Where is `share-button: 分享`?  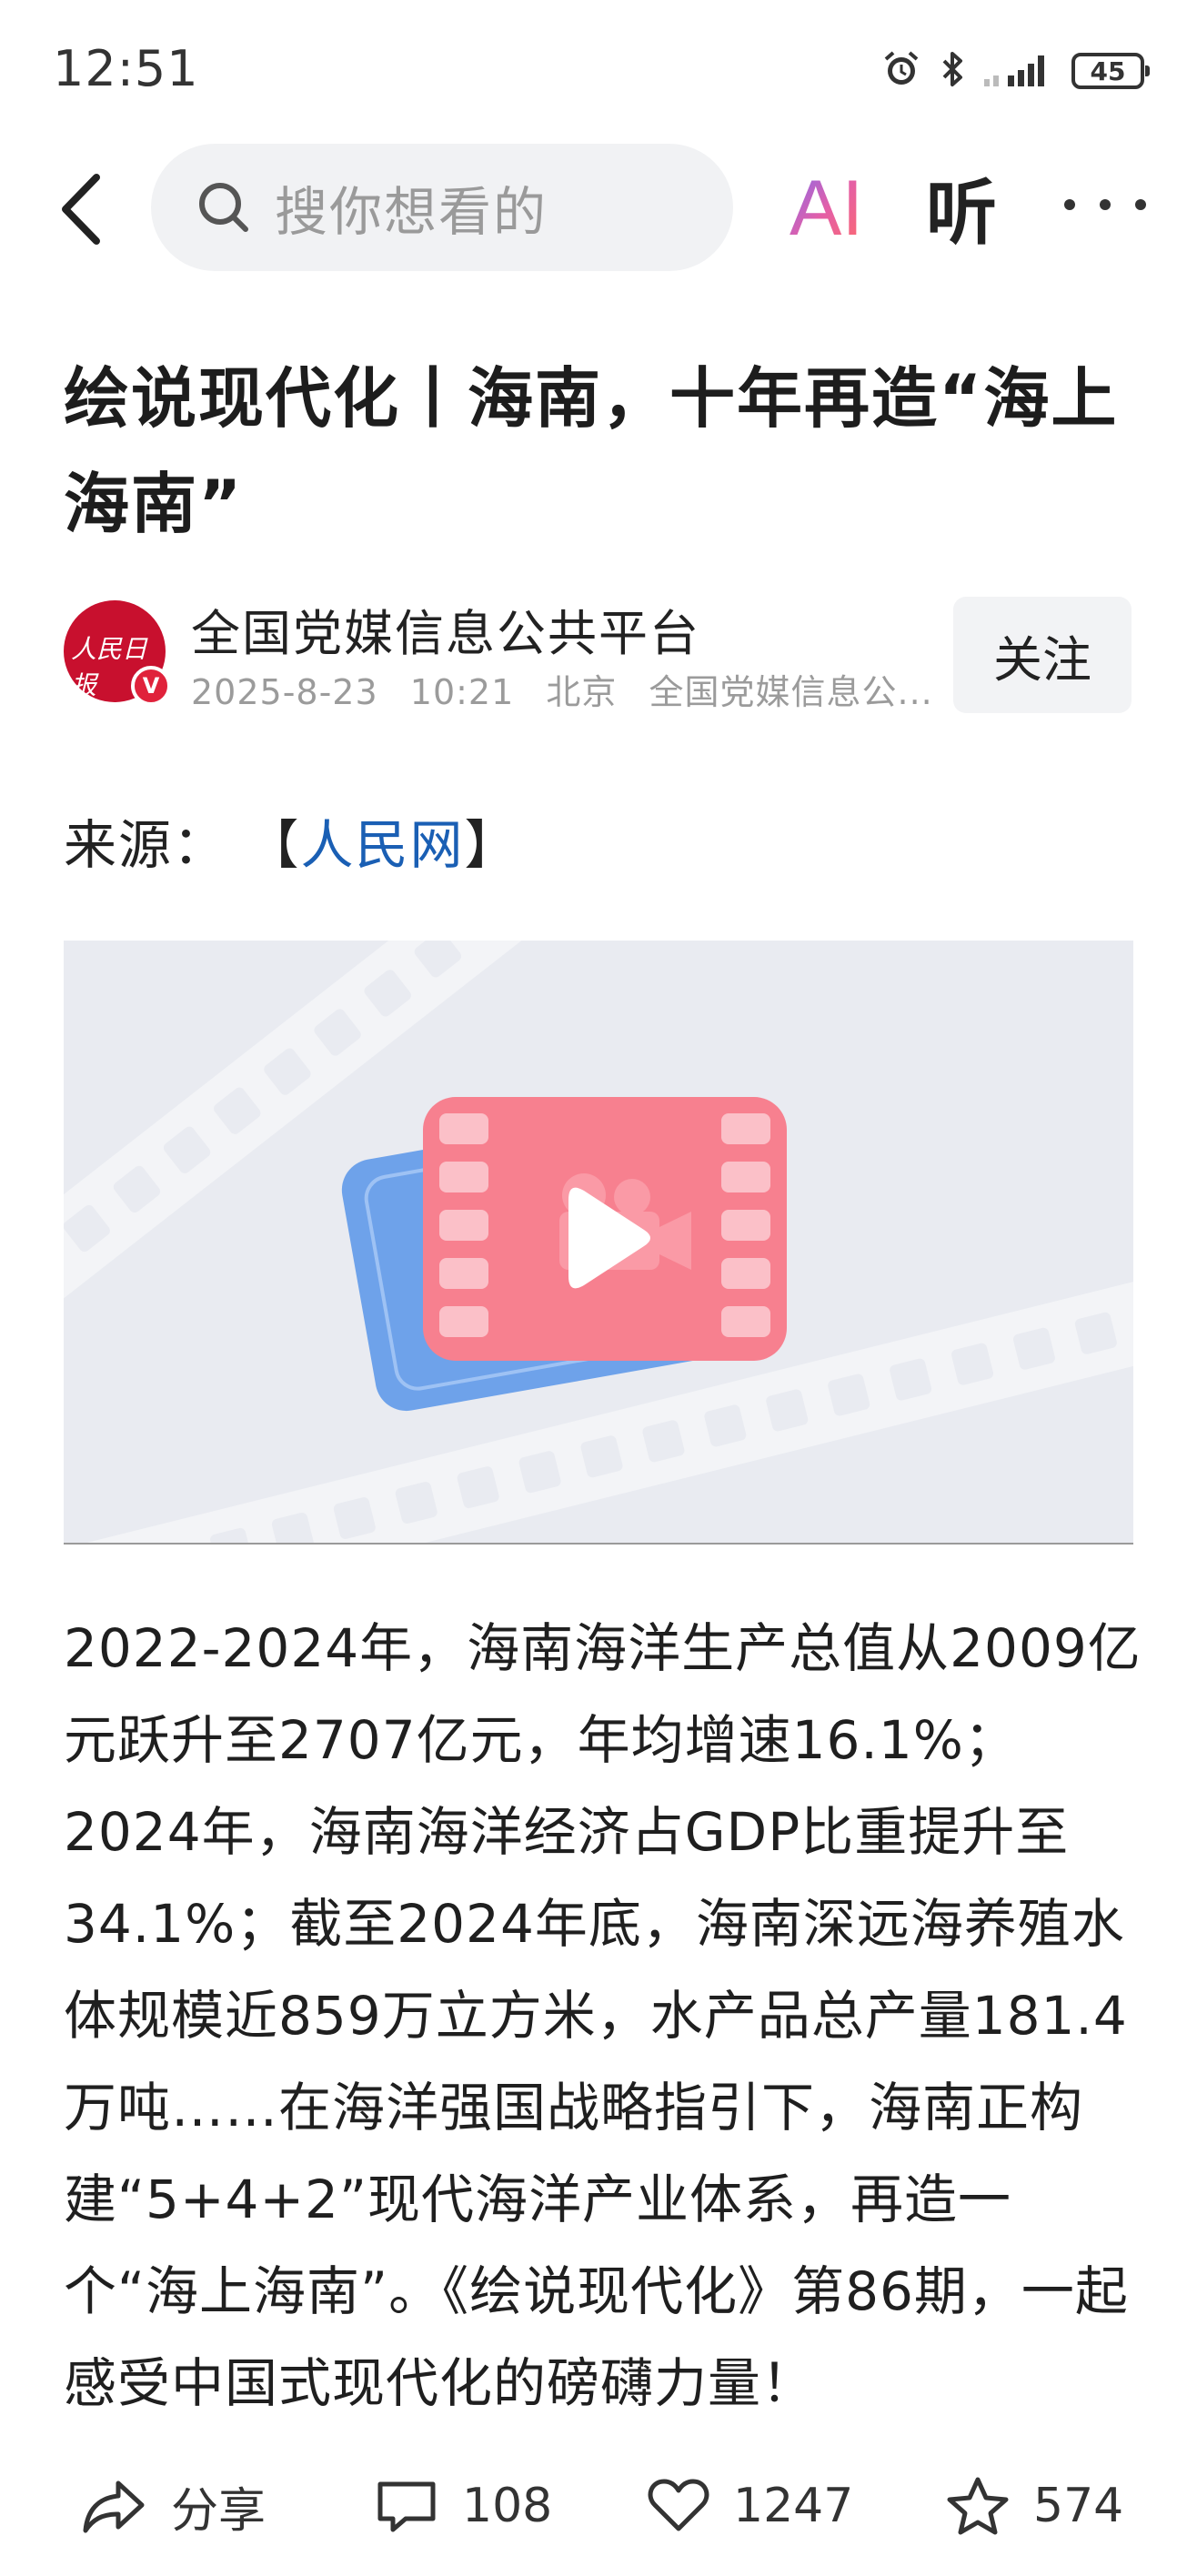
share-button: 分享 is located at coordinates (174, 2506).